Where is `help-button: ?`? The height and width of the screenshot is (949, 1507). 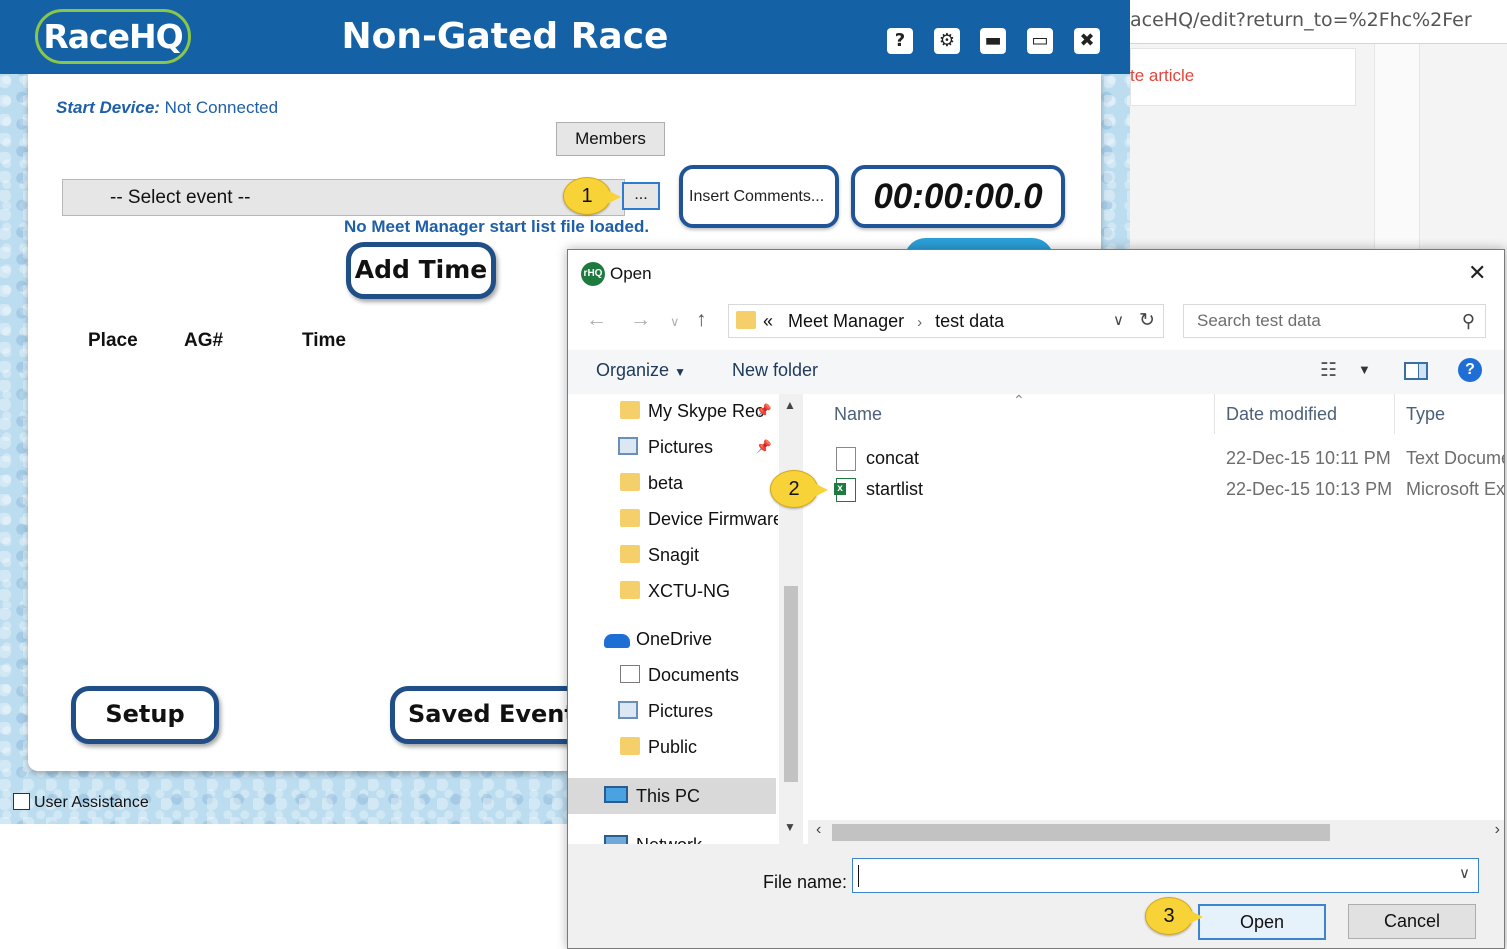 help-button: ? is located at coordinates (900, 41).